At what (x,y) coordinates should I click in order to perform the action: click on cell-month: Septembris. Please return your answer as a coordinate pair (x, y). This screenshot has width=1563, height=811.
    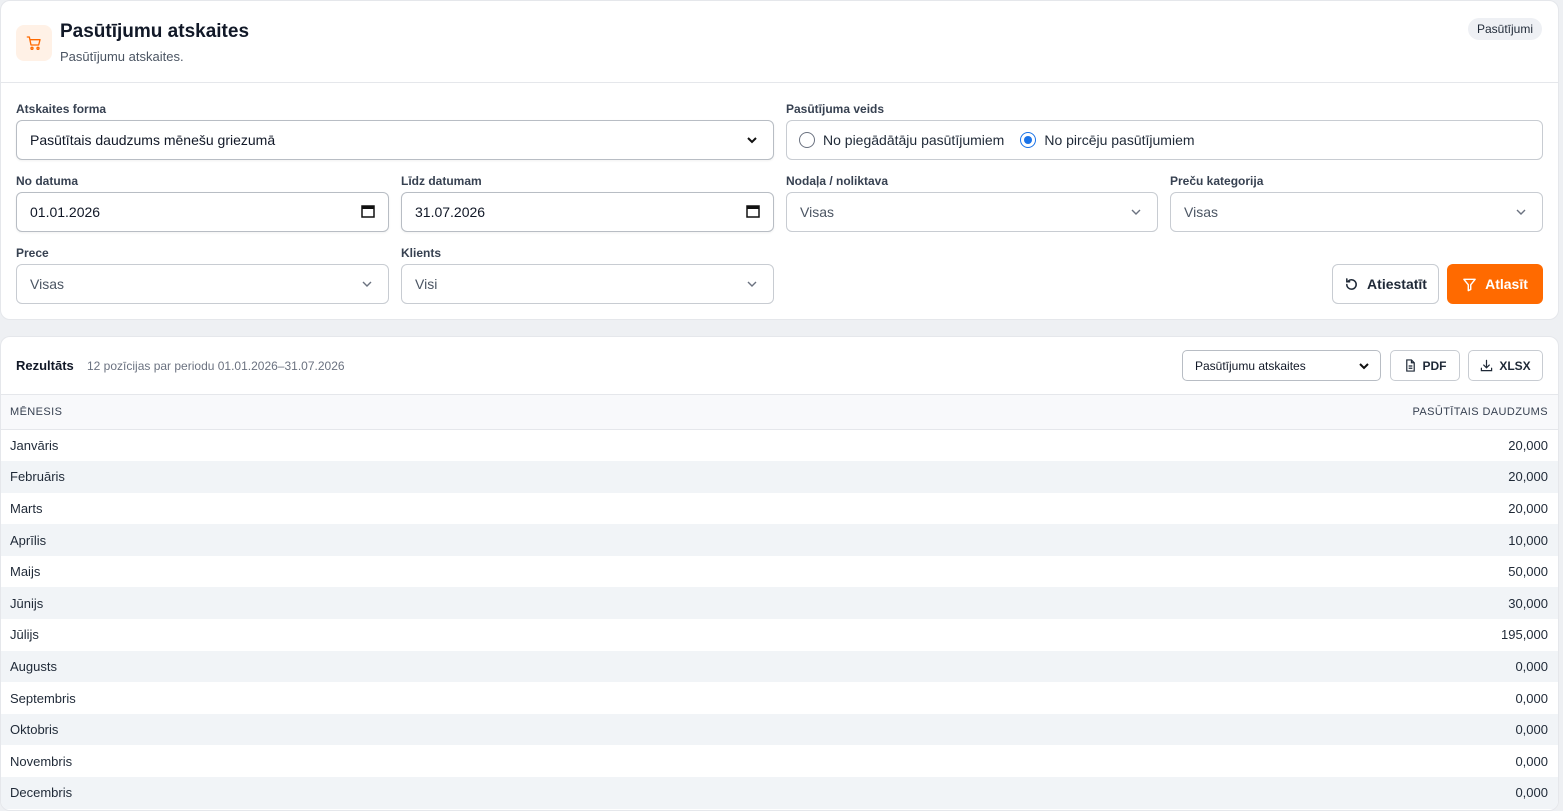
    Looking at the image, I should click on (43, 698).